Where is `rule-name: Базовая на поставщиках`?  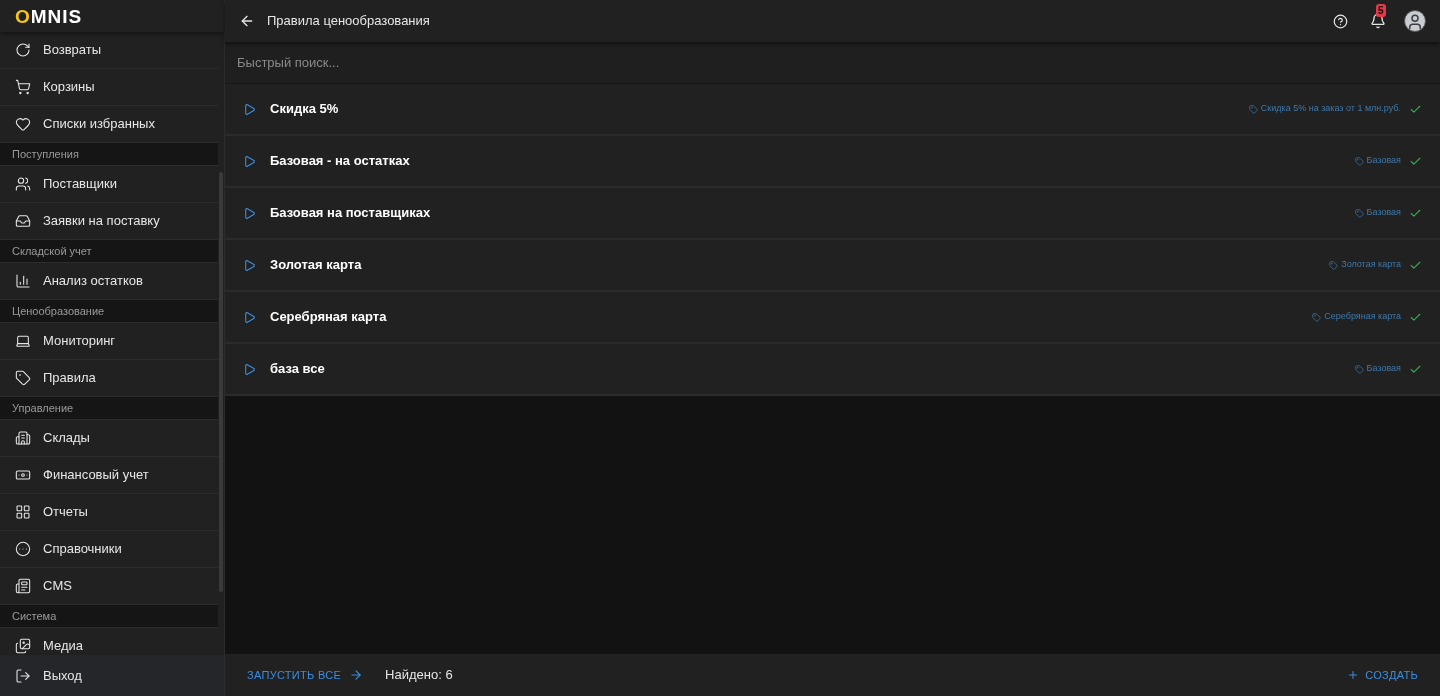 rule-name: Базовая на поставщиках is located at coordinates (350, 213).